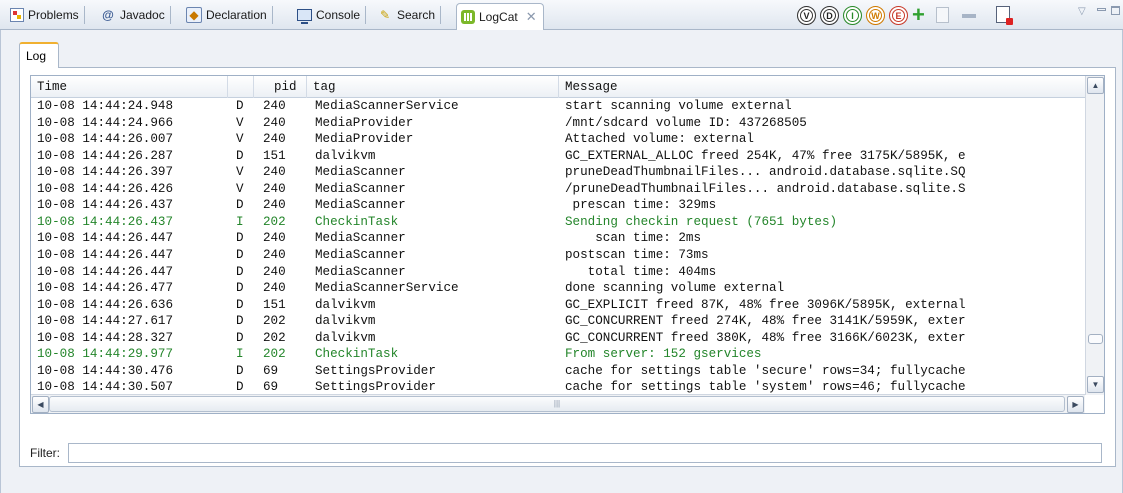 This screenshot has height=493, width=1123. What do you see at coordinates (105, 337) in the screenshot?
I see `cell-time: 10-08 14:44:28.327` at bounding box center [105, 337].